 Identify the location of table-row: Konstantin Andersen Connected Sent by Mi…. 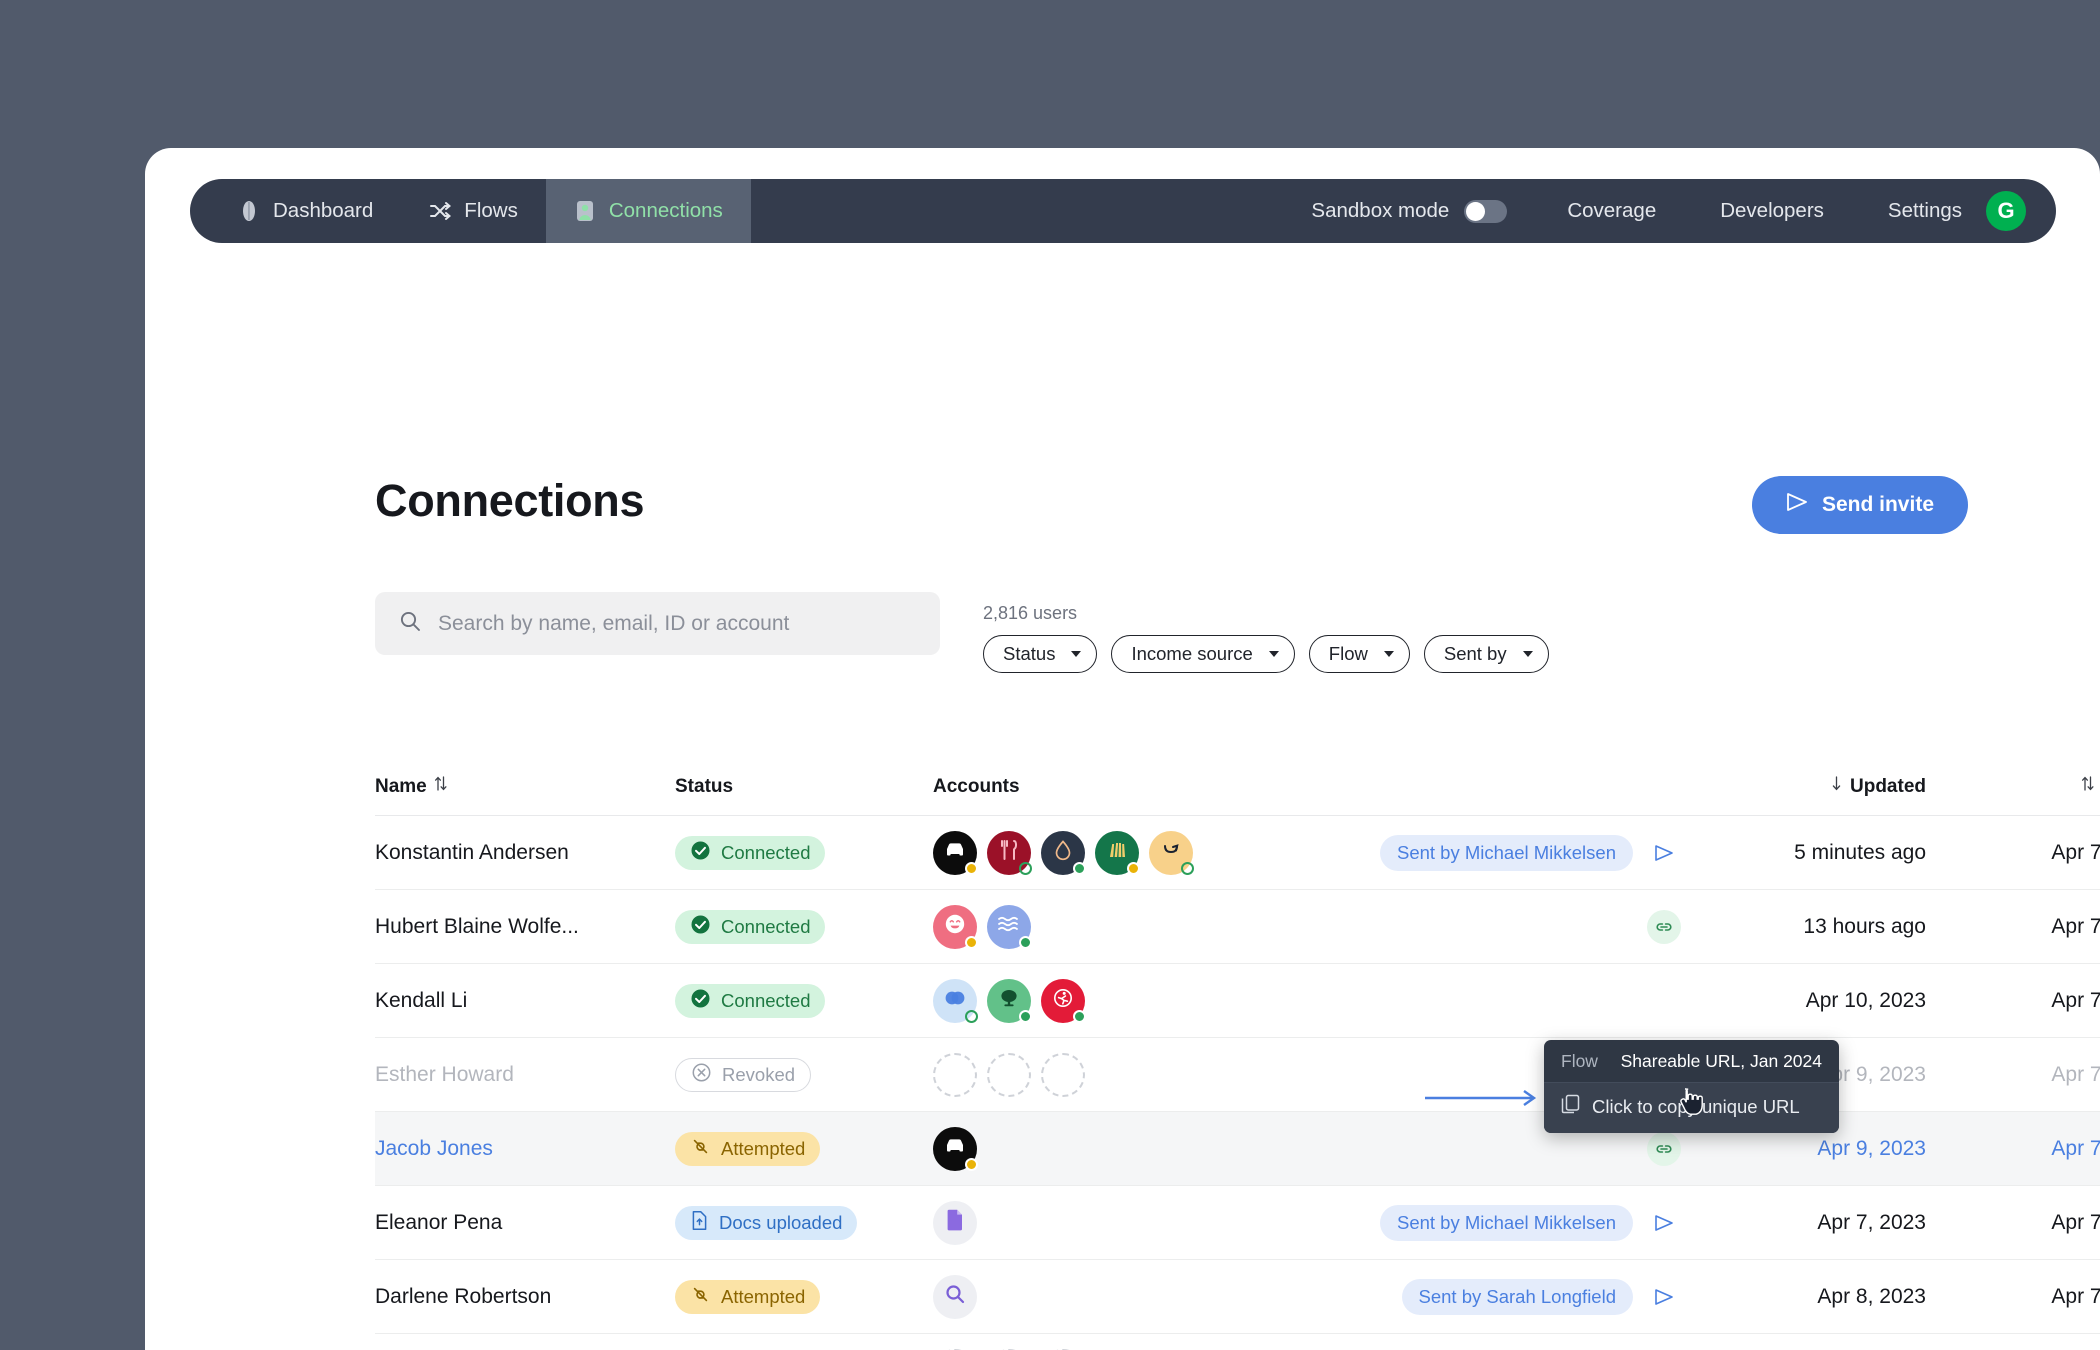
(1237, 853).